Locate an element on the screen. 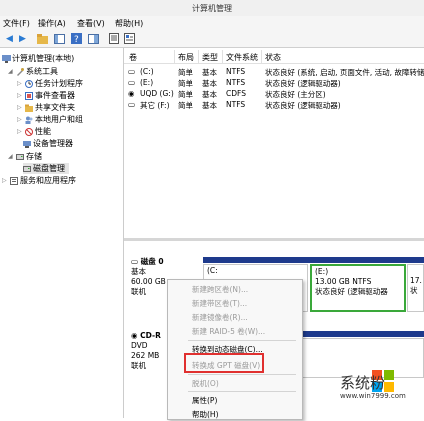 The image size is (424, 421). tree-item-services-apps: ▷ 服务和应用程序 is located at coordinates (39, 180).